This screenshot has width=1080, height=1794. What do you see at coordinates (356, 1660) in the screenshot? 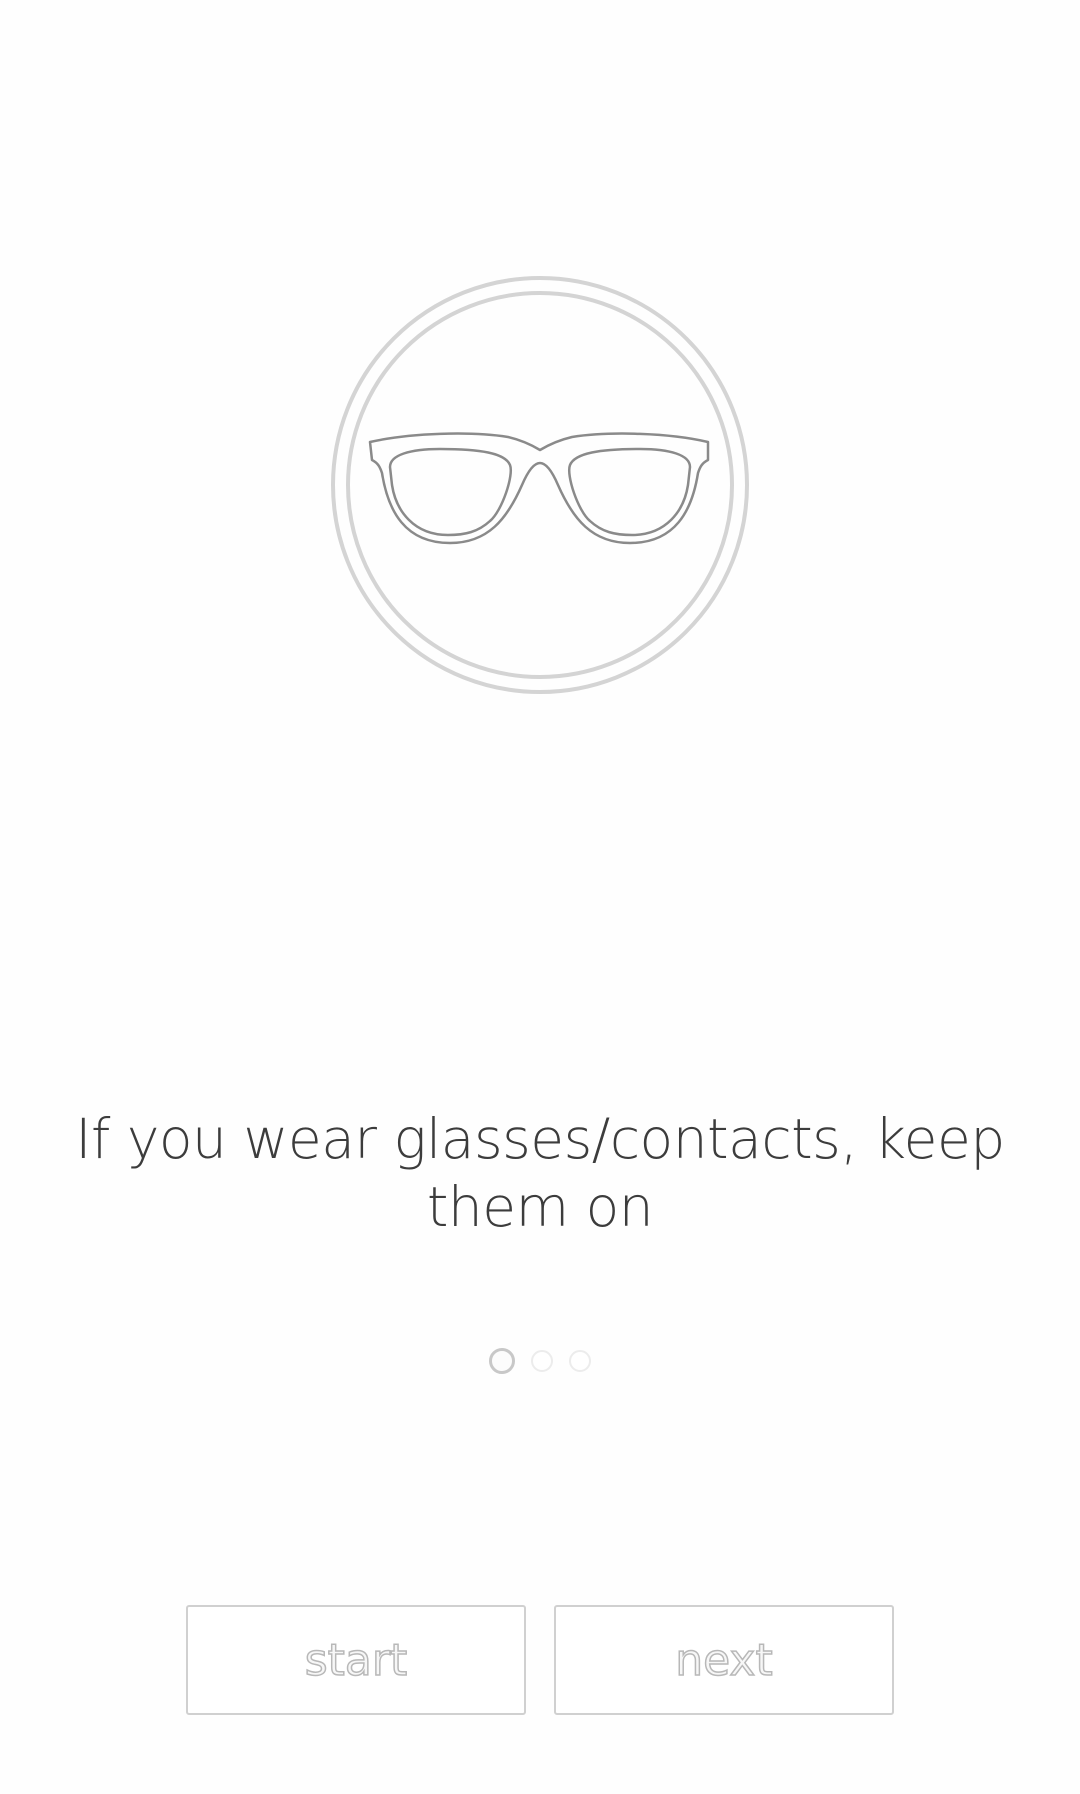
I see `start-button: start` at bounding box center [356, 1660].